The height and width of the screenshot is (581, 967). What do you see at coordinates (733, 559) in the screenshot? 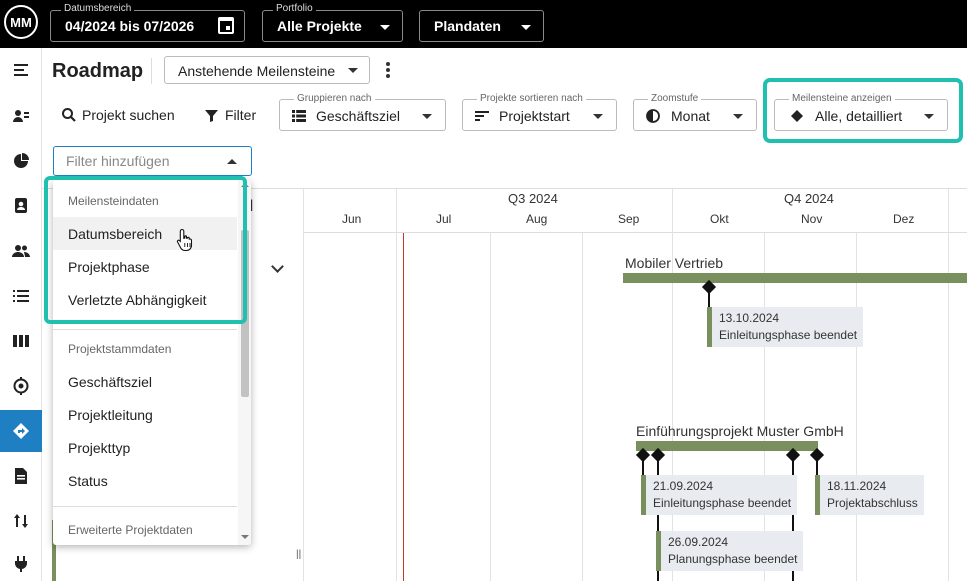
I see `milestone-label: Planungsphase beendet` at bounding box center [733, 559].